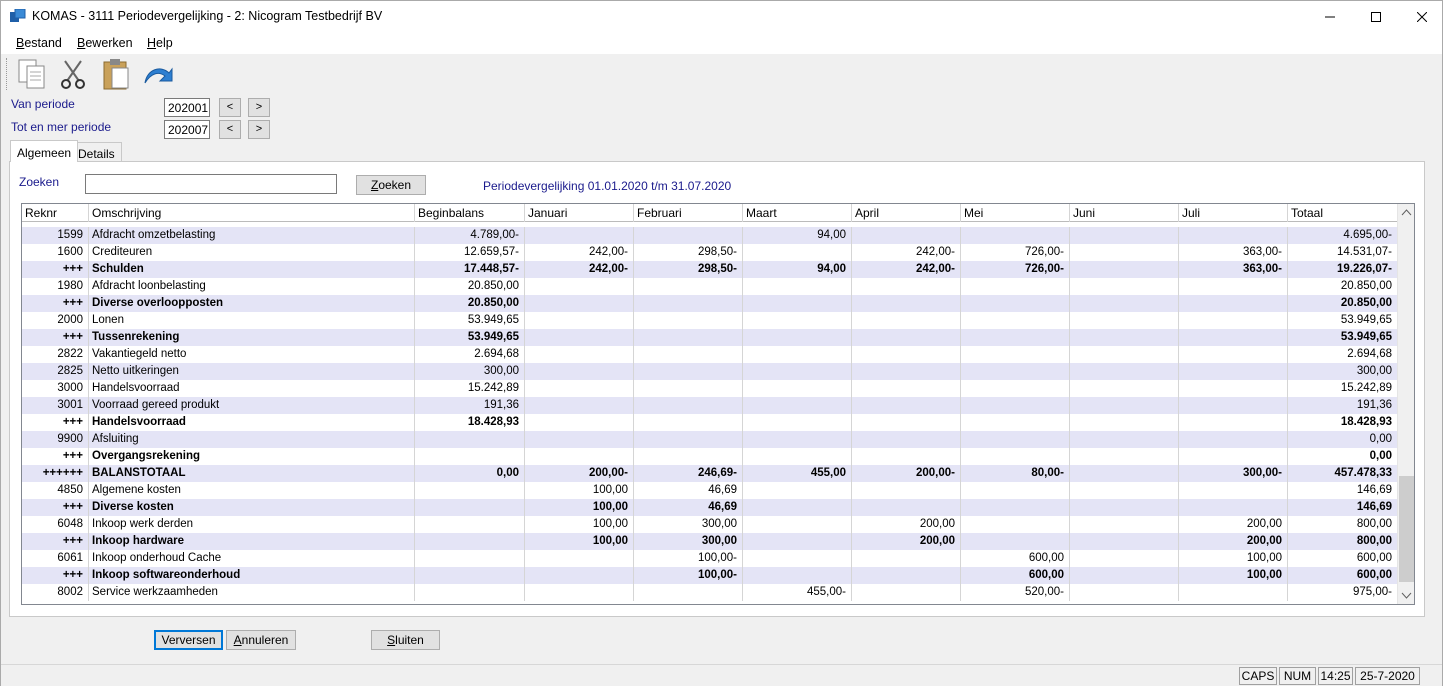 This screenshot has height=686, width=1443. I want to click on table-row: 2825 Netto uitkeringen 300,00 300,00, so click(710, 371).